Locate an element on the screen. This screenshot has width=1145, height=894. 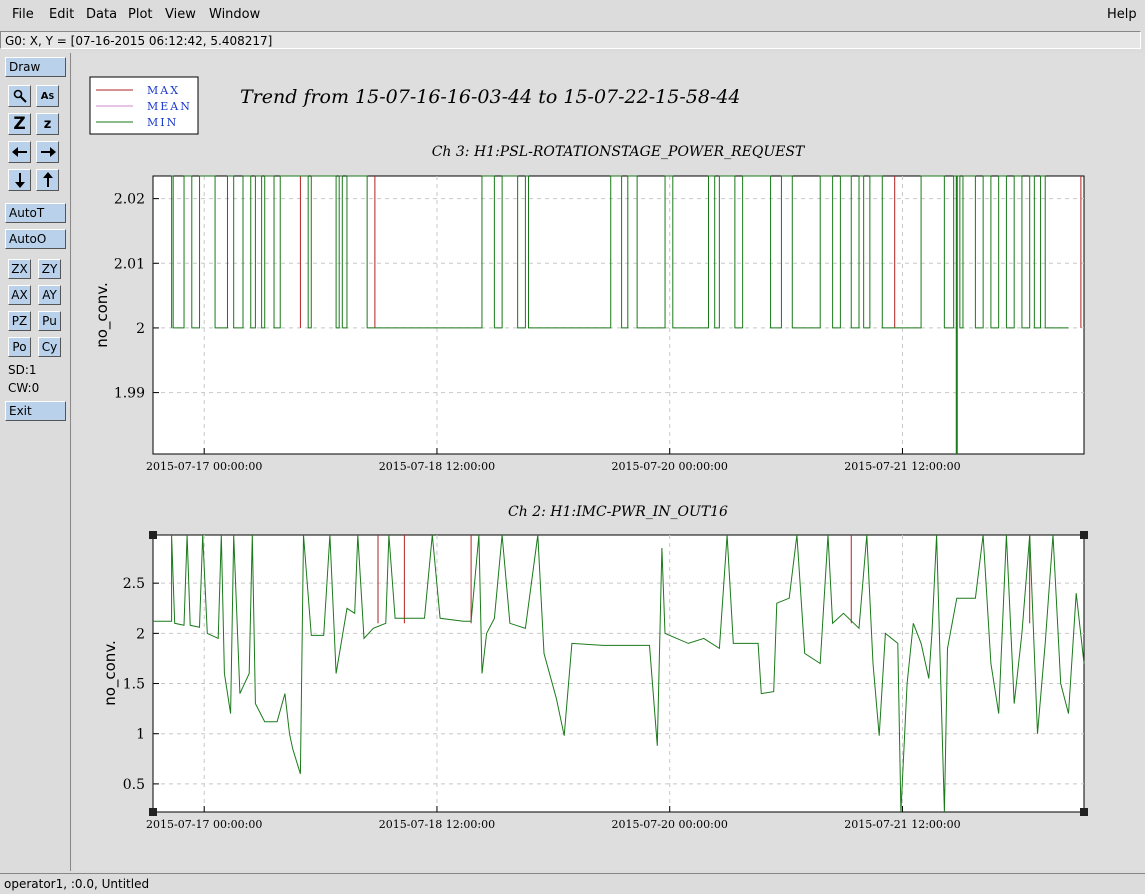
zx-button: ZX is located at coordinates (19, 269).